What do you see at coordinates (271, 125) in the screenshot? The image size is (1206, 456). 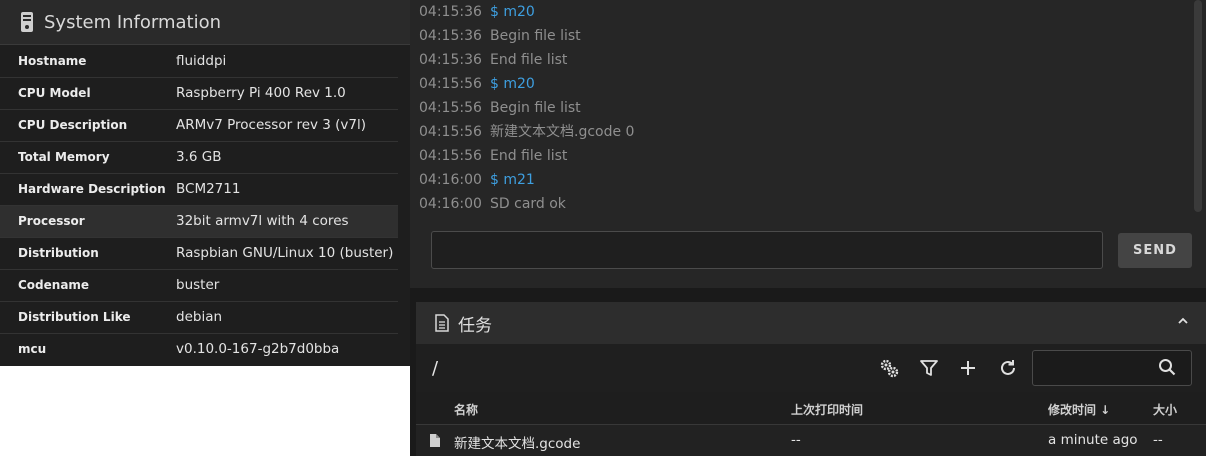 I see `sys-value: ARMv7 Processor rev 3 (v7l)` at bounding box center [271, 125].